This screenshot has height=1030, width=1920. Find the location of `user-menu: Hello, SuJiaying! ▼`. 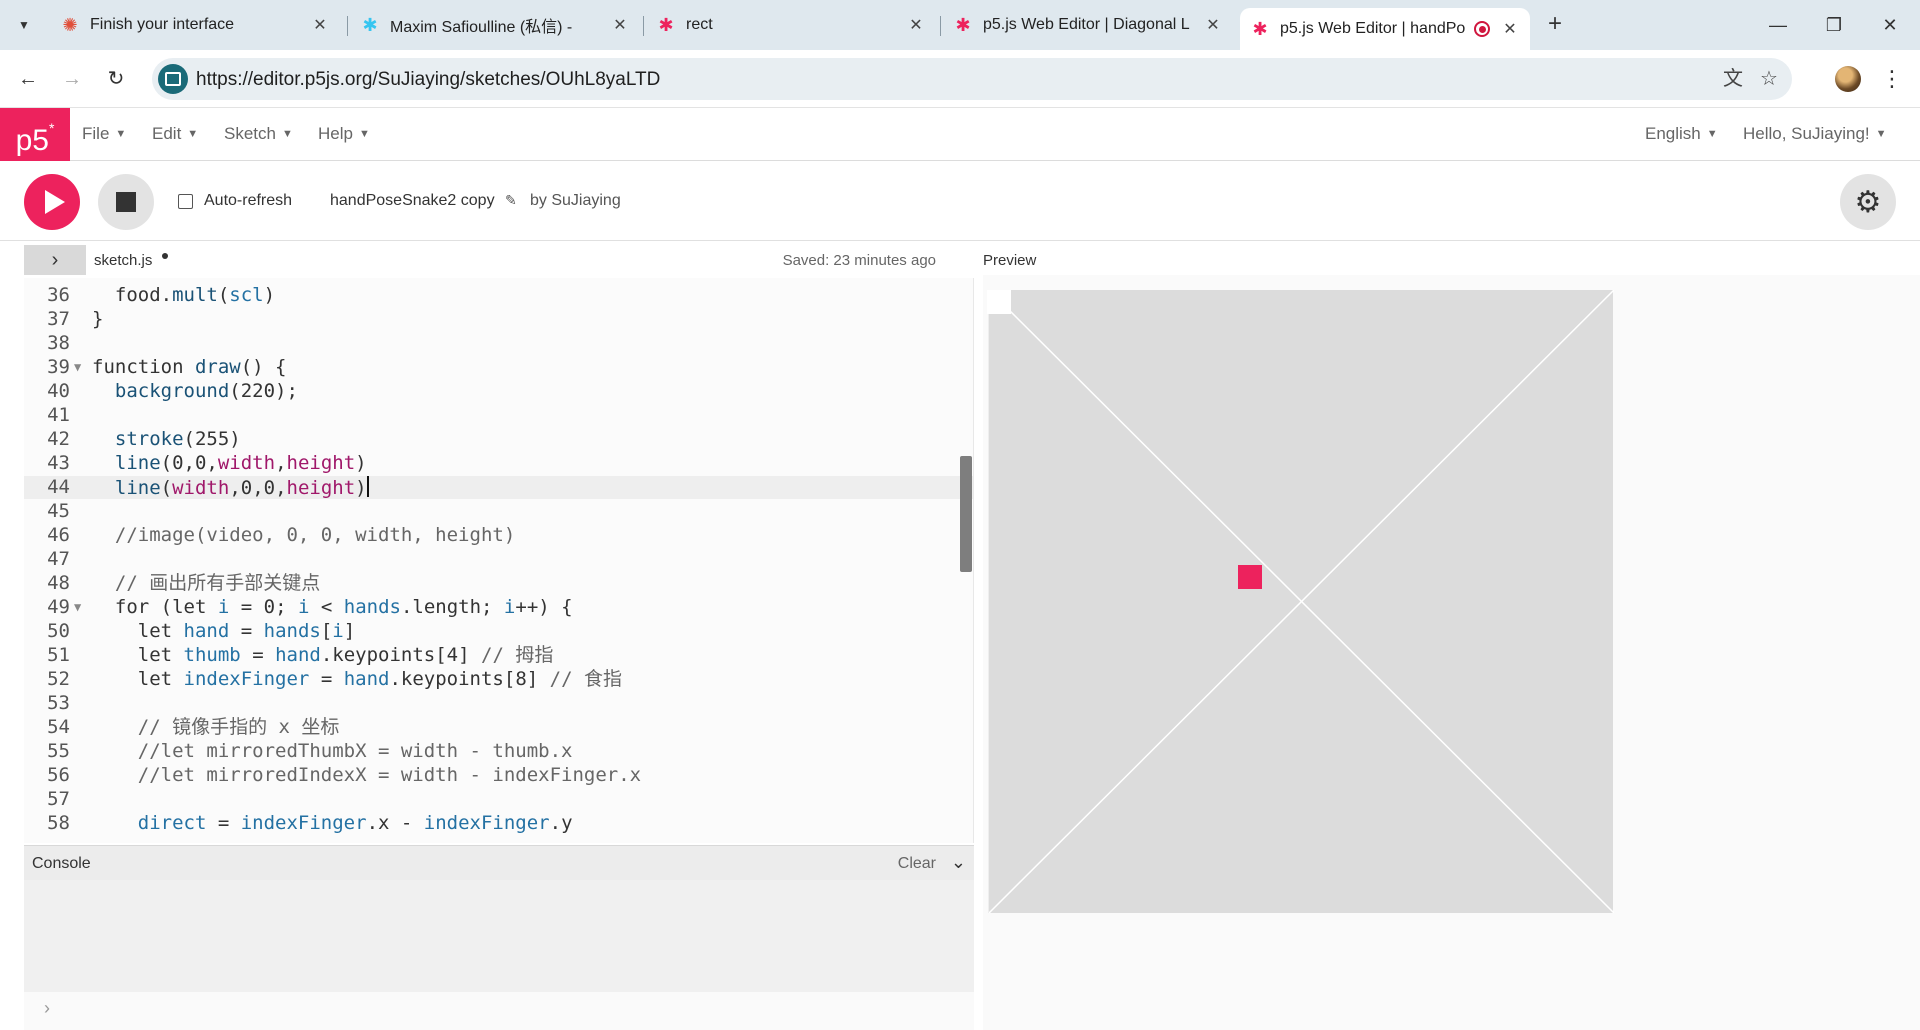

user-menu: Hello, SuJiaying! ▼ is located at coordinates (1815, 134).